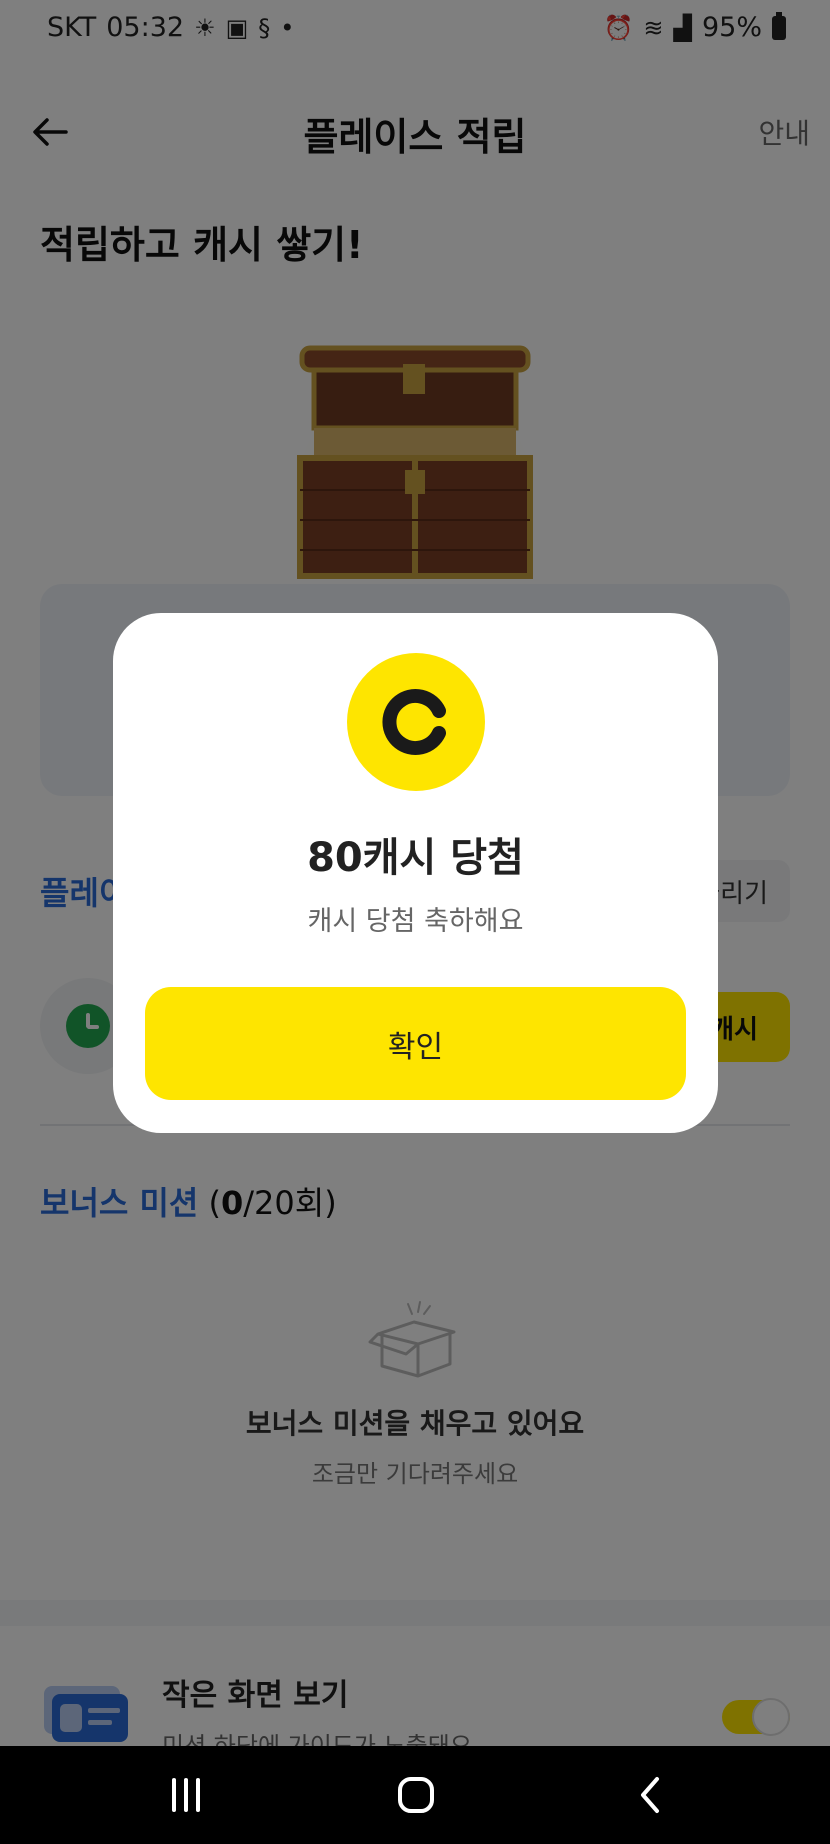 Image resolution: width=830 pixels, height=1844 pixels. I want to click on modal-title: 80캐시 당첨, so click(415, 858).